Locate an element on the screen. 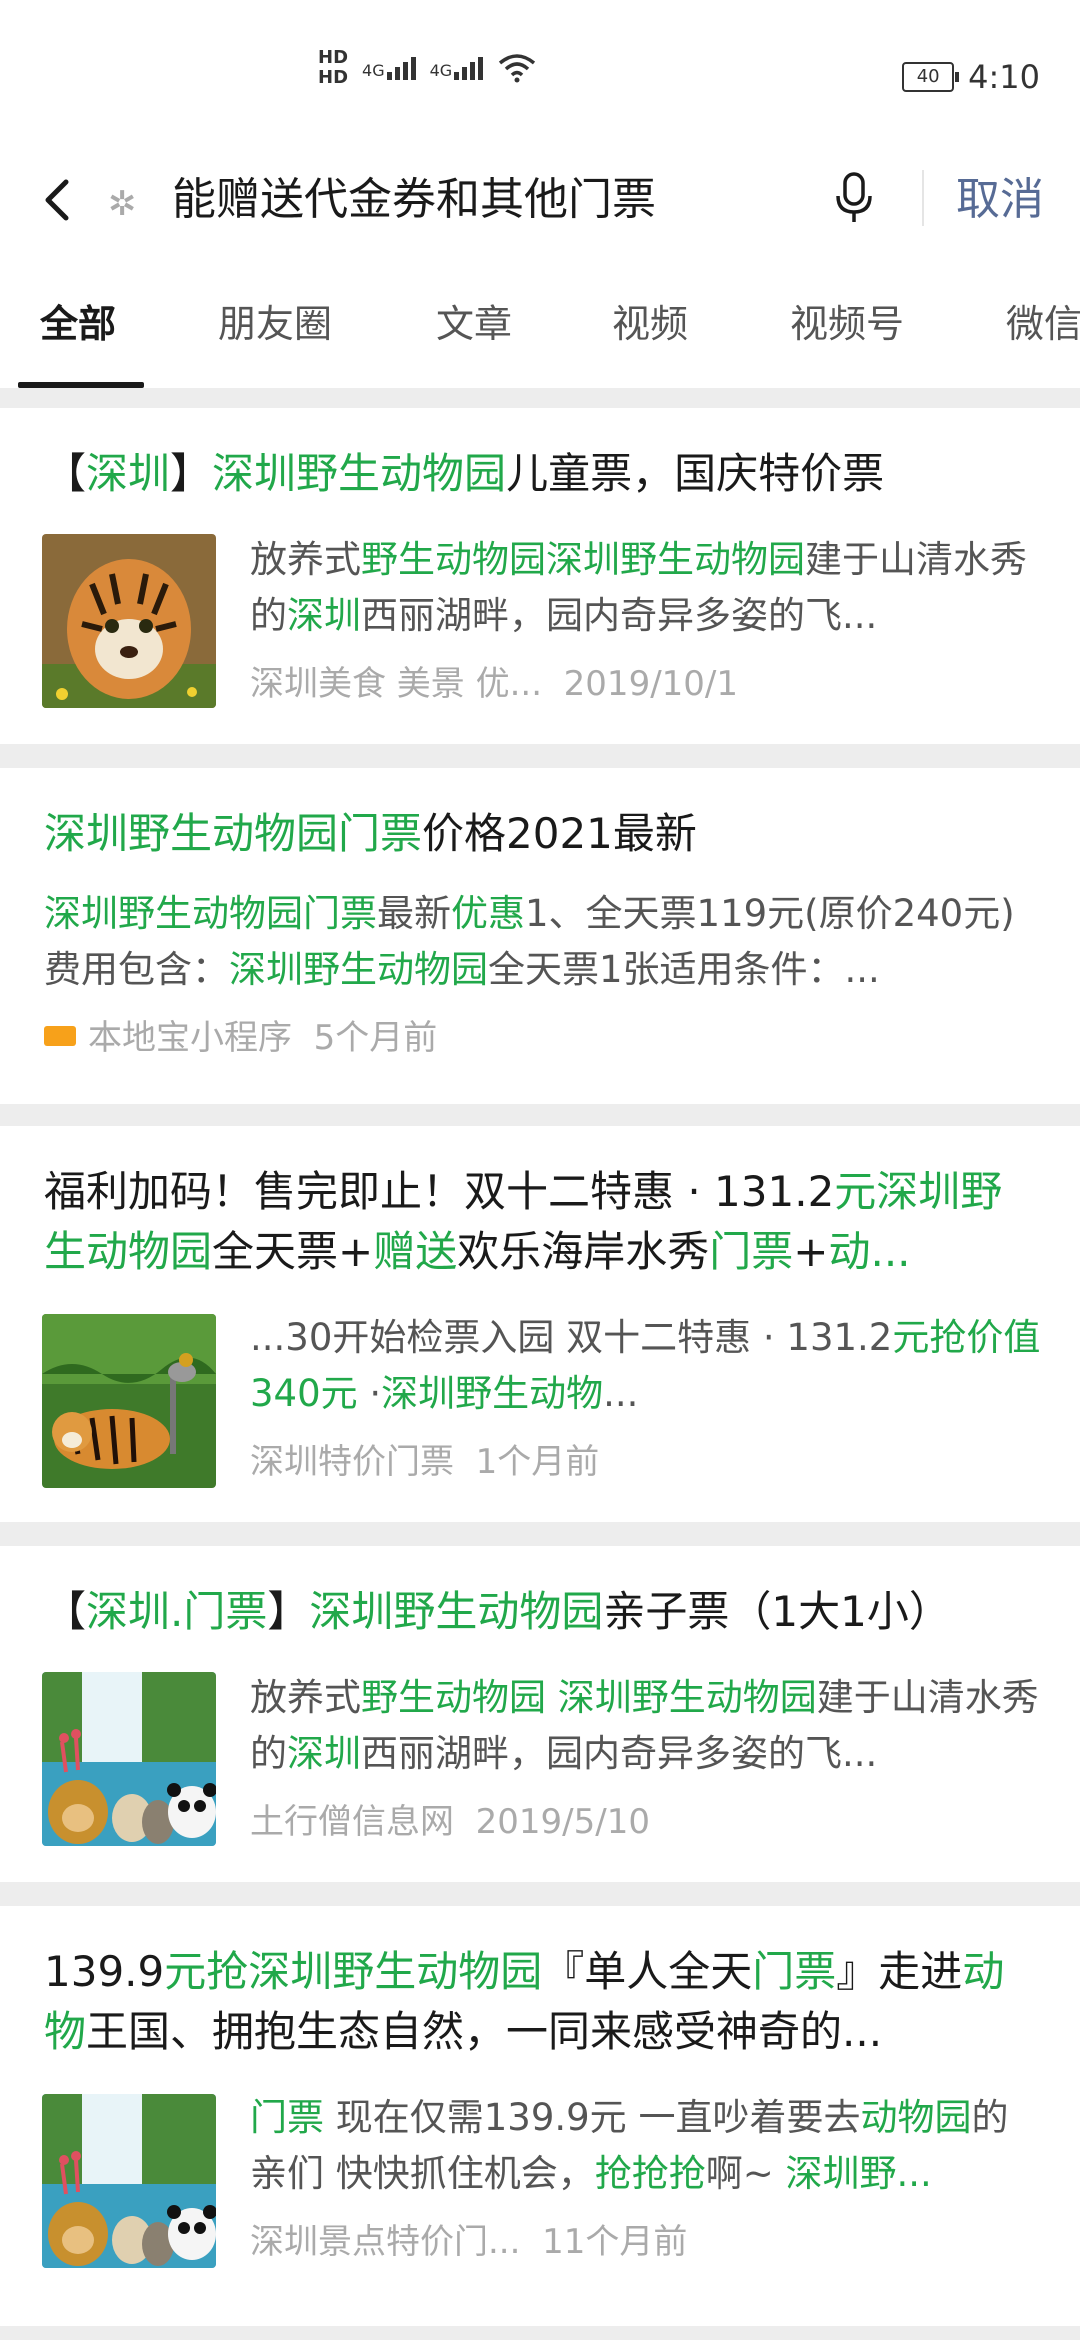  result-meta: 深圳景点特价门... 11个月前 is located at coordinates (468, 2242).